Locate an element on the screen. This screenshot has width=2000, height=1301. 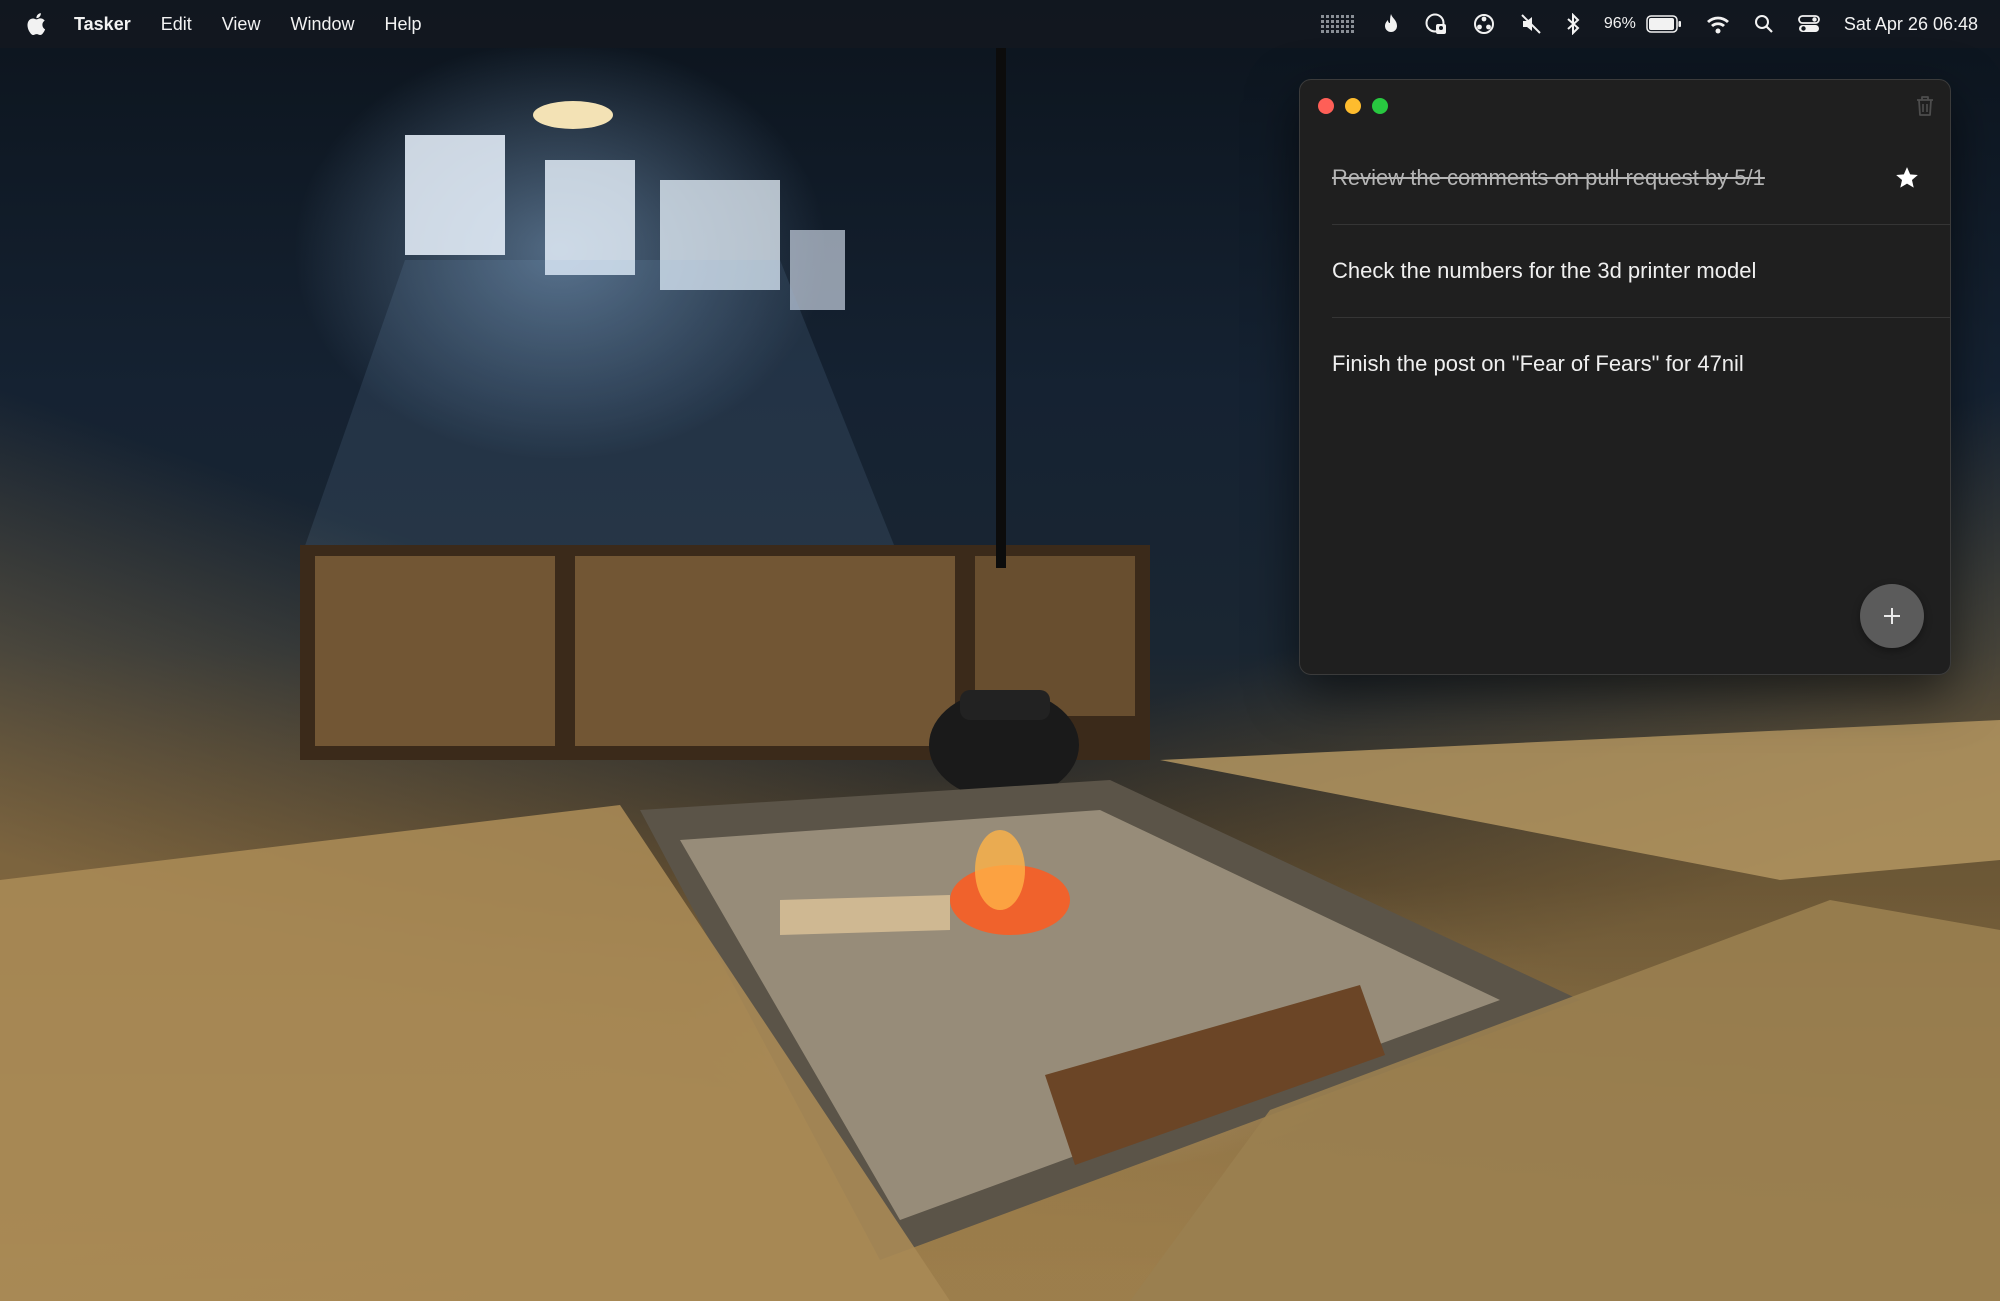
plus-icon is located at coordinates (1892, 616).